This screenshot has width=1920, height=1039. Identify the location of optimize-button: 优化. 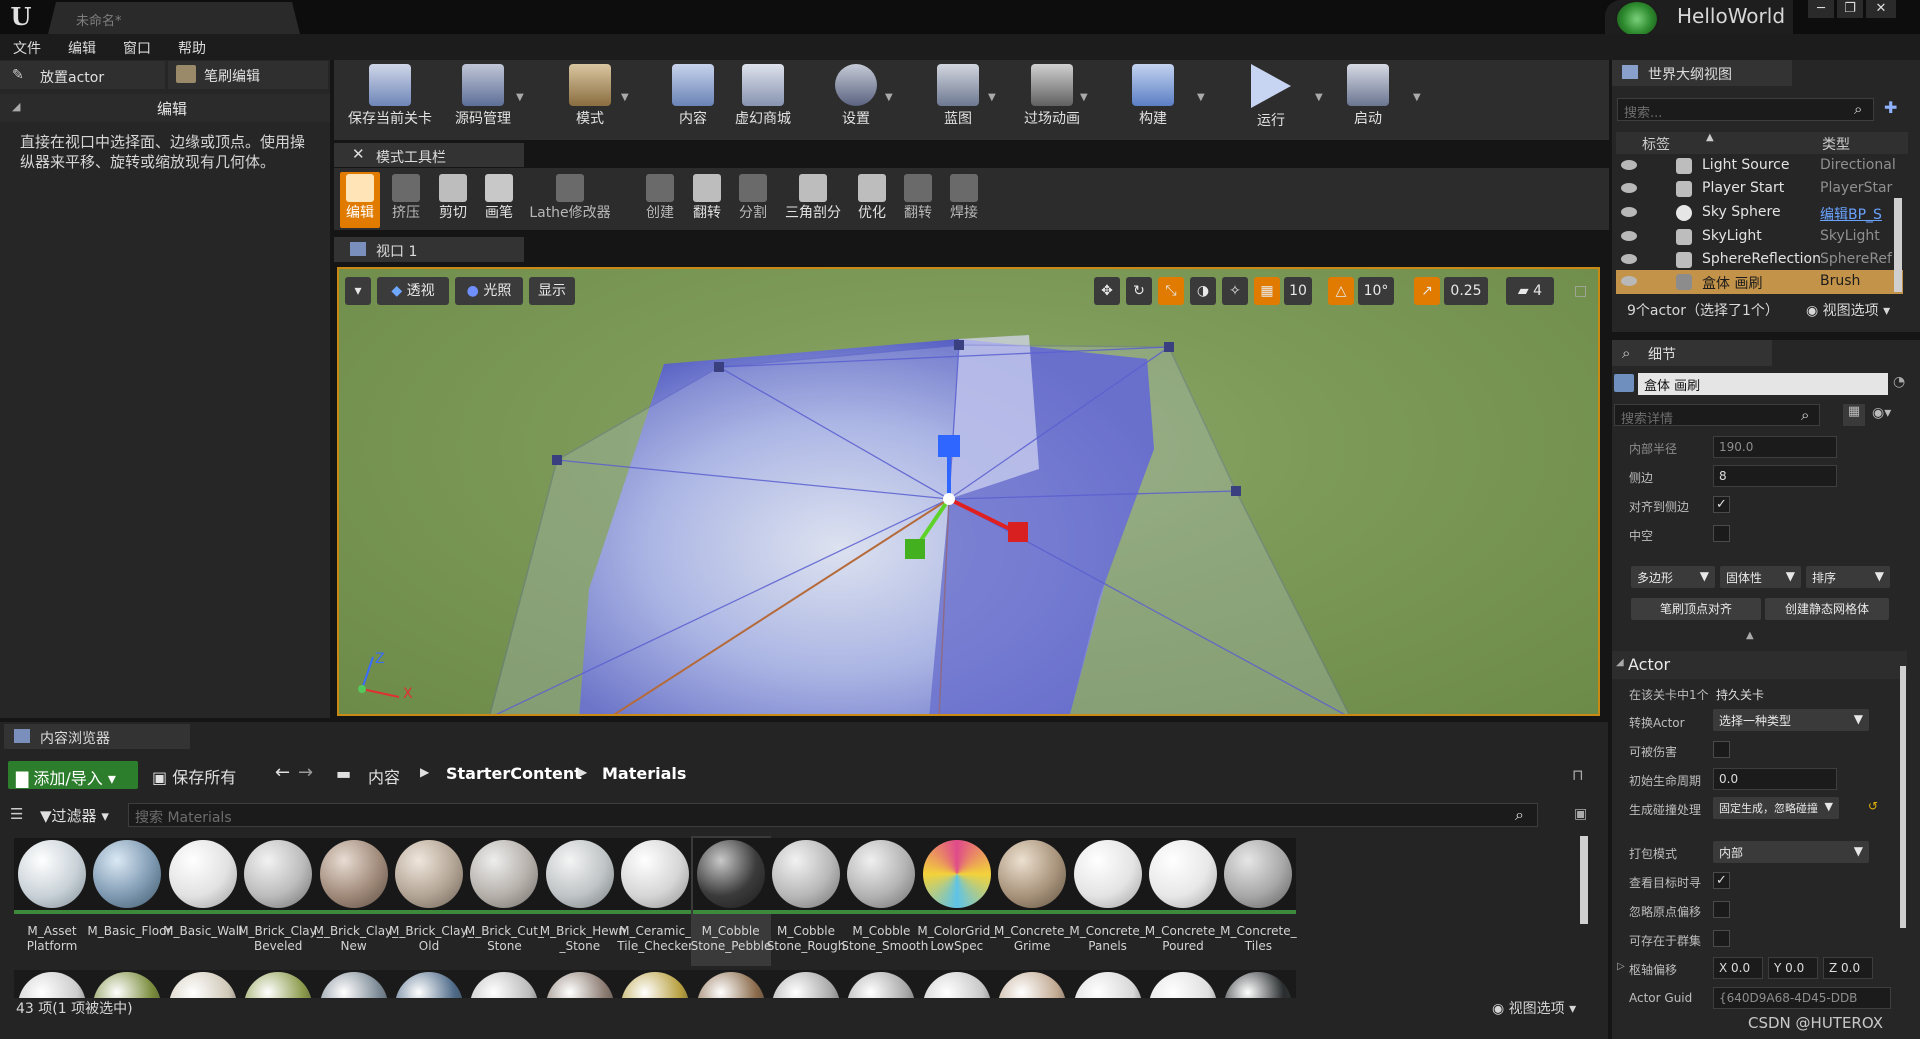
(872, 200).